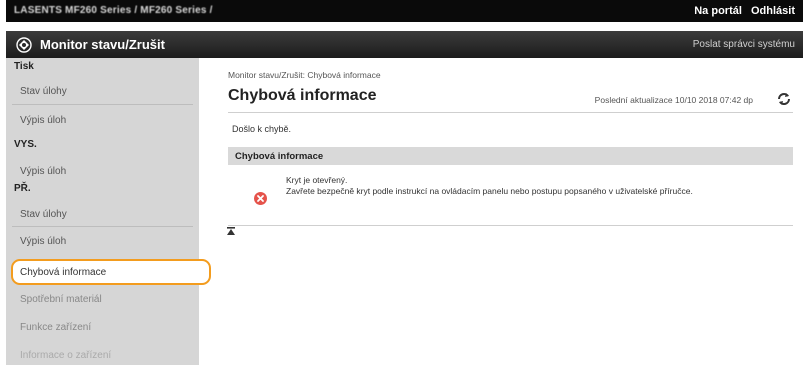 This screenshot has height=365, width=803. What do you see at coordinates (43, 120) in the screenshot?
I see `sidebar-item-print-job-log: Výpis úloh` at bounding box center [43, 120].